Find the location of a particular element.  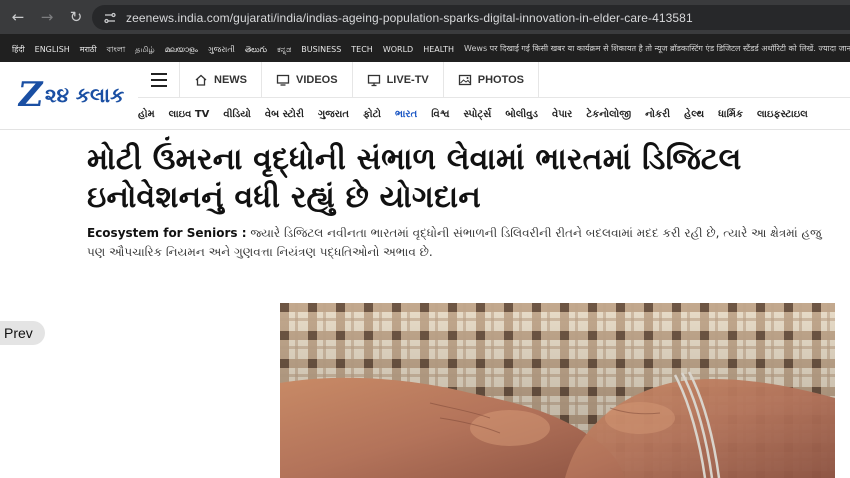

tv-icon is located at coordinates (373, 80).